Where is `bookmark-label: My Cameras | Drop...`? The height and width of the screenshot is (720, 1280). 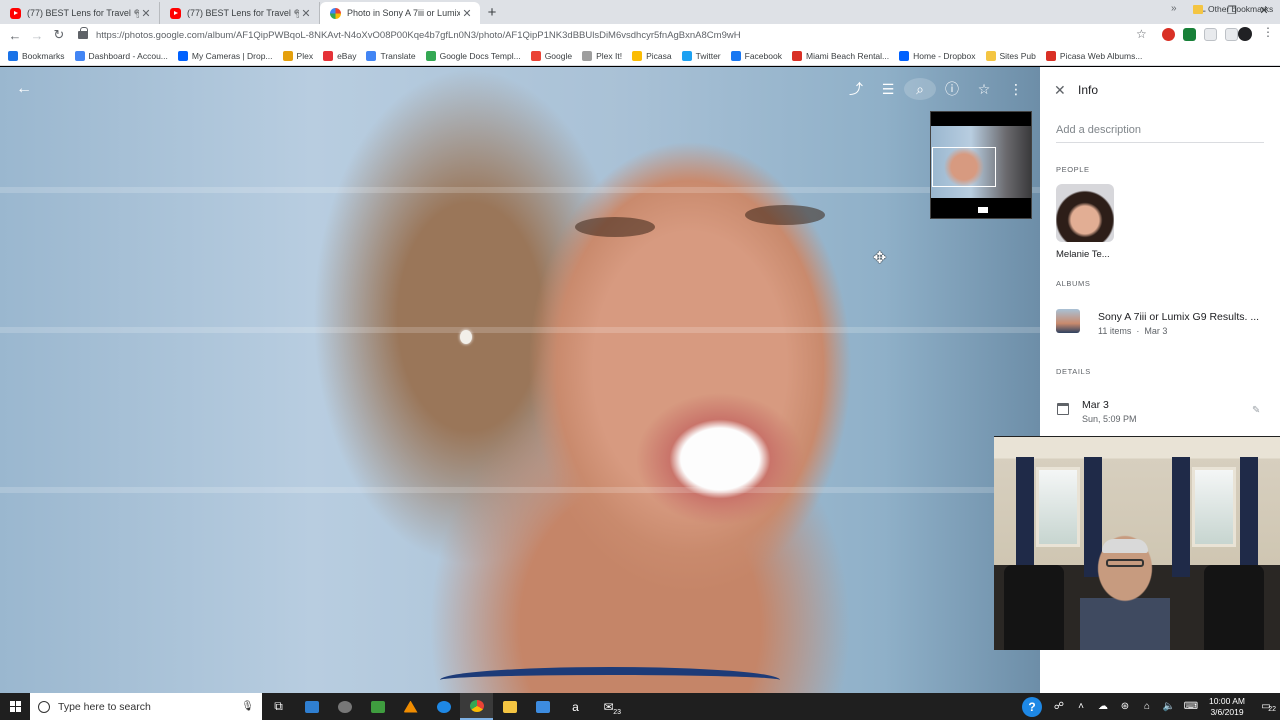
bookmark-label: My Cameras | Drop... is located at coordinates (232, 55).